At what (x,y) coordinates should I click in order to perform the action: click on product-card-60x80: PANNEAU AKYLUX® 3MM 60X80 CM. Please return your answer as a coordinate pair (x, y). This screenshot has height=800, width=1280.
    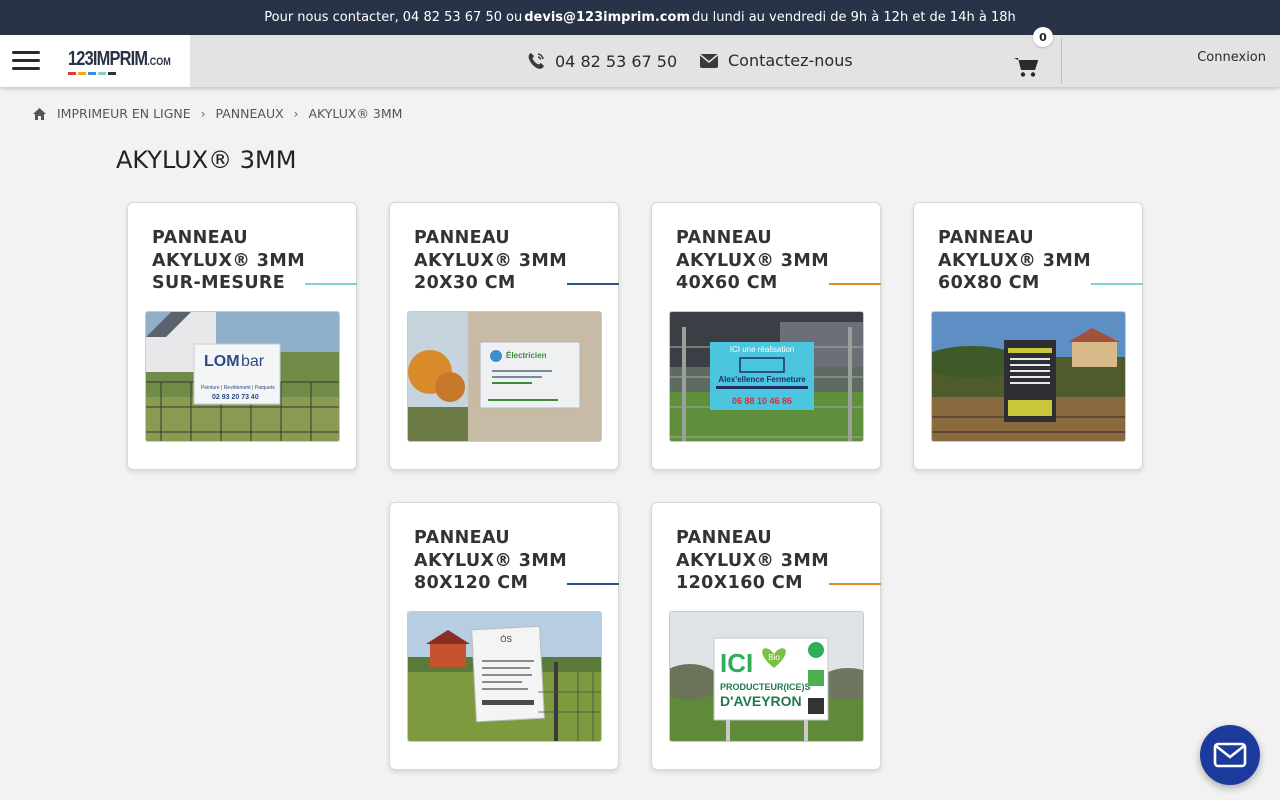
    Looking at the image, I should click on (1028, 336).